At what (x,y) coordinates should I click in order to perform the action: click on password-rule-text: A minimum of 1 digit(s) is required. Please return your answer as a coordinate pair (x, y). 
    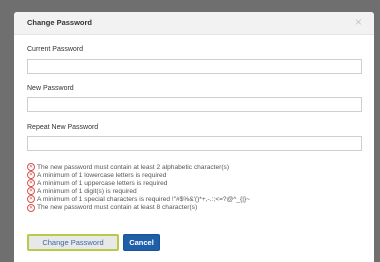
    Looking at the image, I should click on (87, 191).